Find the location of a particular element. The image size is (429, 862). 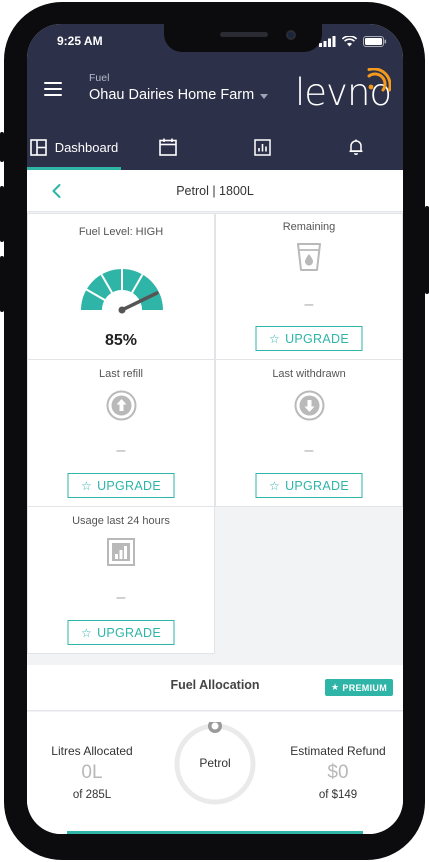

estimated-refund-total: of $149 is located at coordinates (338, 795).